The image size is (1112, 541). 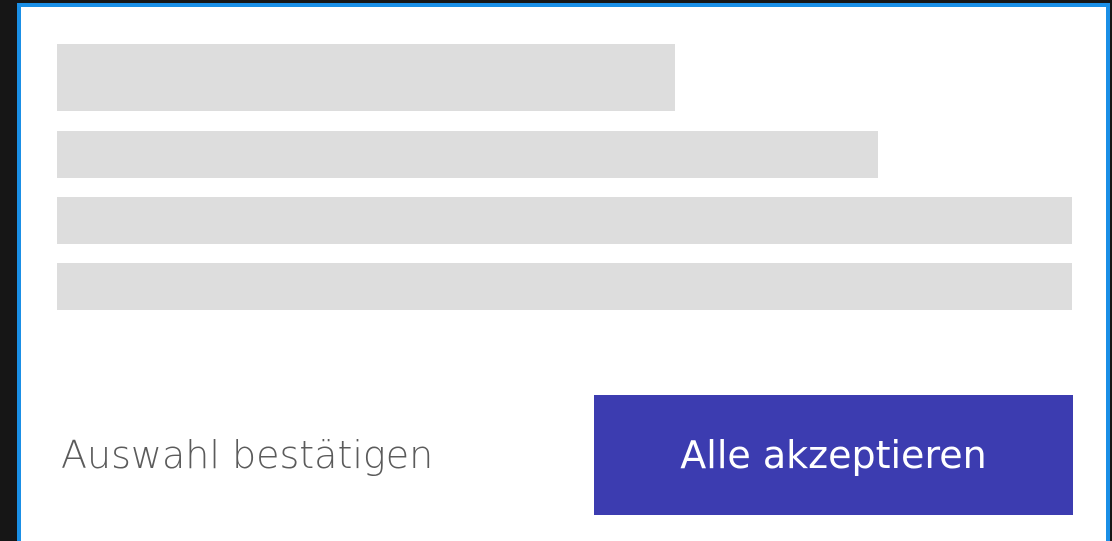 What do you see at coordinates (247, 455) in the screenshot?
I see `confirm-selection-button: Auswahl bestätigen` at bounding box center [247, 455].